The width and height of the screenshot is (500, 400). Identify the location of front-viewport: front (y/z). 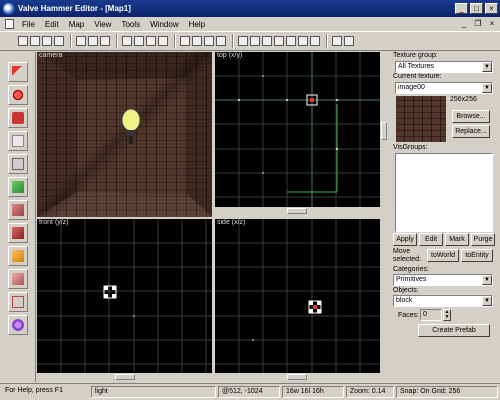
(124, 296).